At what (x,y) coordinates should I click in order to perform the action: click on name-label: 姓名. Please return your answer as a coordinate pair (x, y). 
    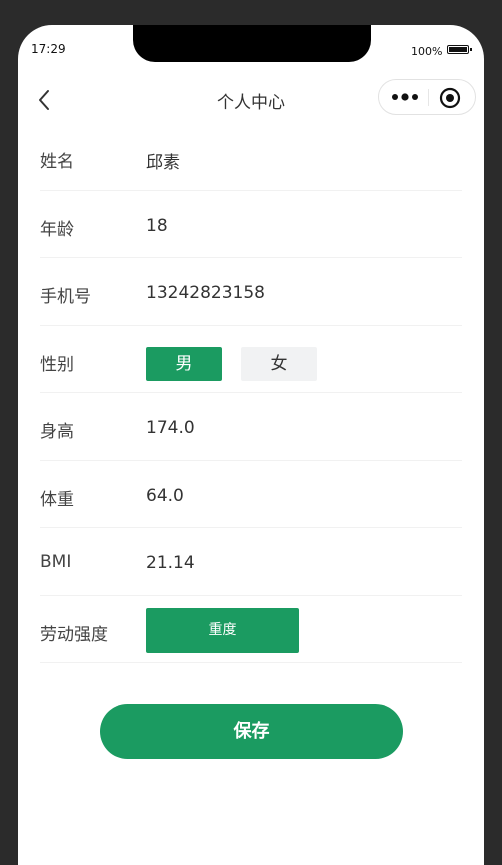
    Looking at the image, I should click on (57, 162).